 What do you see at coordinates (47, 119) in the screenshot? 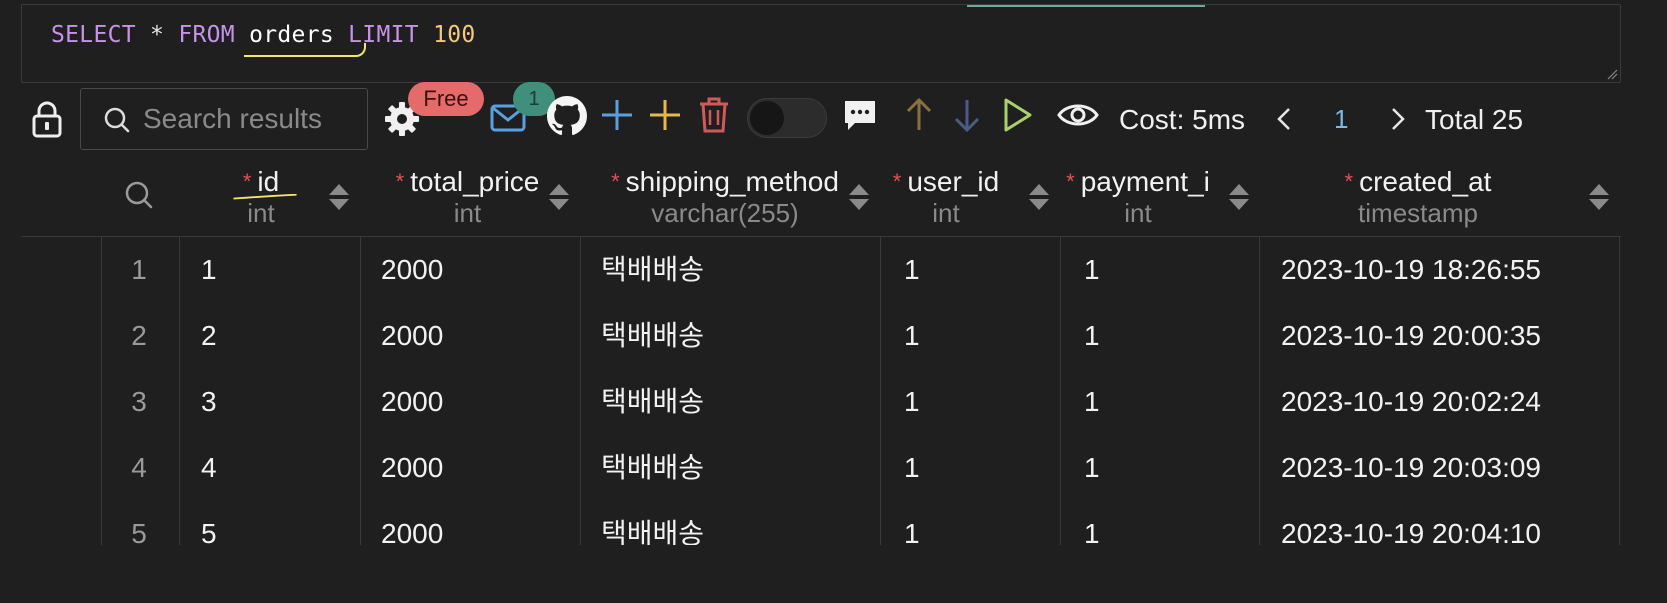
I see `lock-icon` at bounding box center [47, 119].